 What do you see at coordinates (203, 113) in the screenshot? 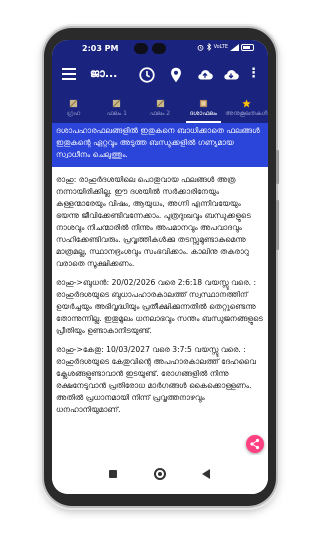
I see `tab-label: ദശാഫലം` at bounding box center [203, 113].